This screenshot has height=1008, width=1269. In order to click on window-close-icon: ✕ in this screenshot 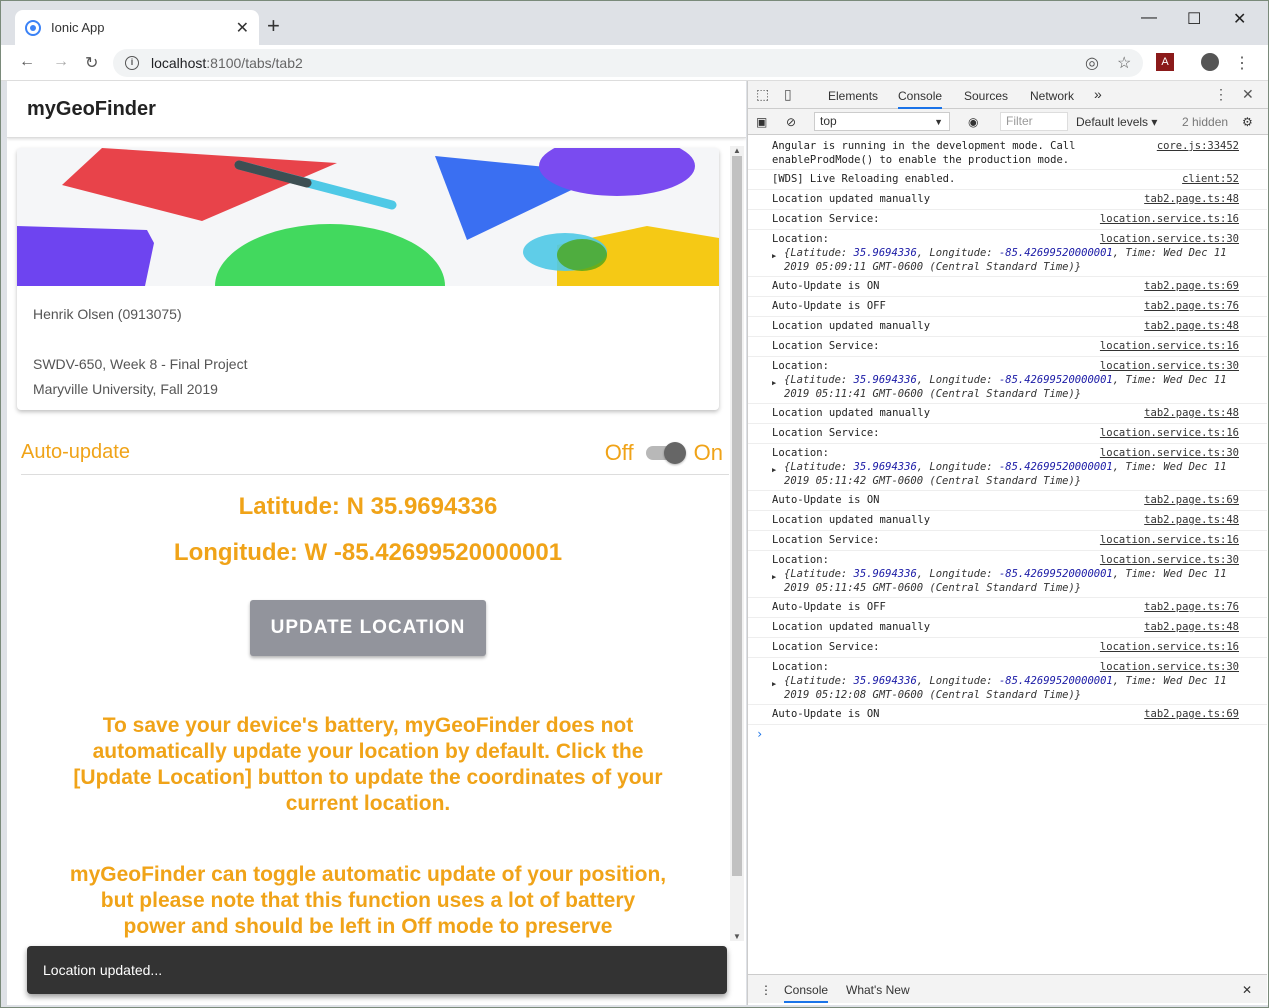, I will do `click(1239, 19)`.